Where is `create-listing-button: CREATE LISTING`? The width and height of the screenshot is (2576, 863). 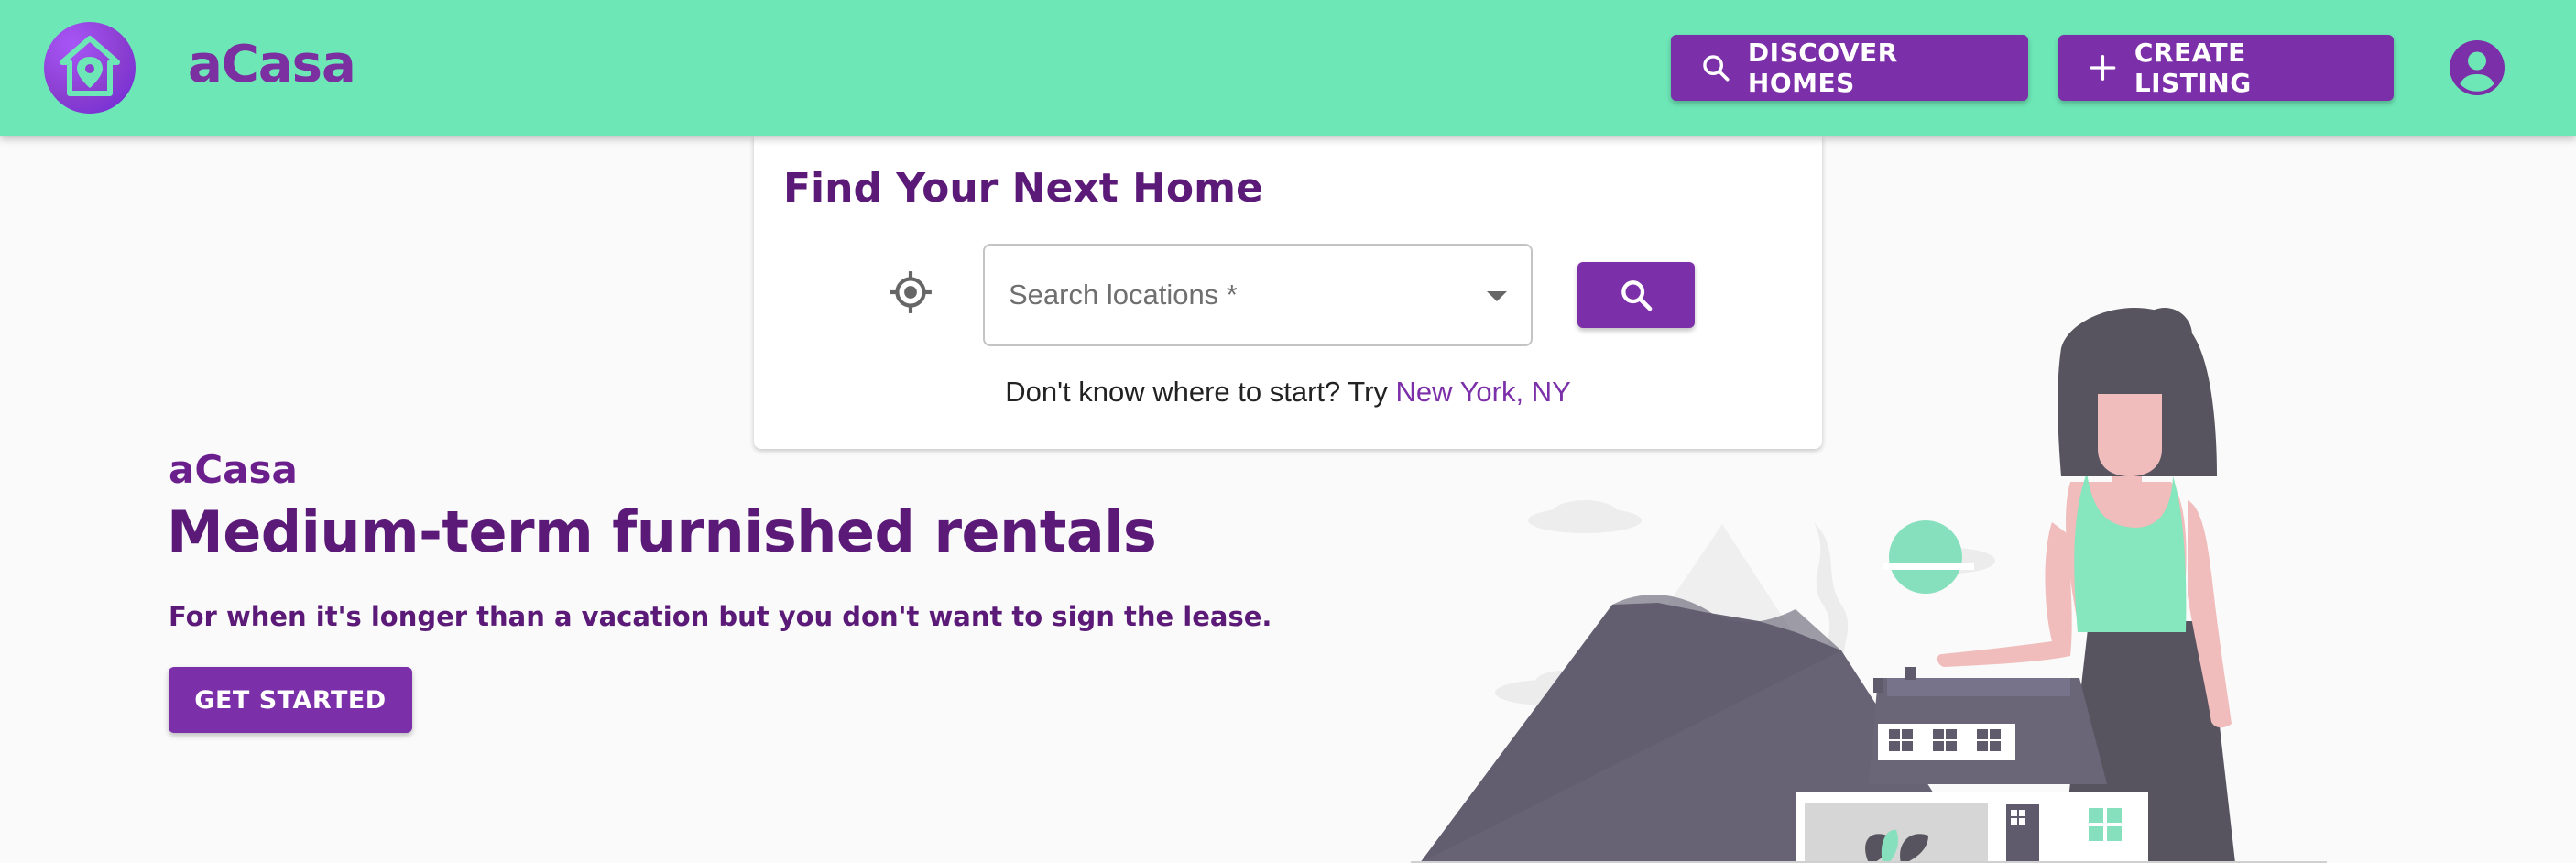
create-listing-button: CREATE LISTING is located at coordinates (2226, 68).